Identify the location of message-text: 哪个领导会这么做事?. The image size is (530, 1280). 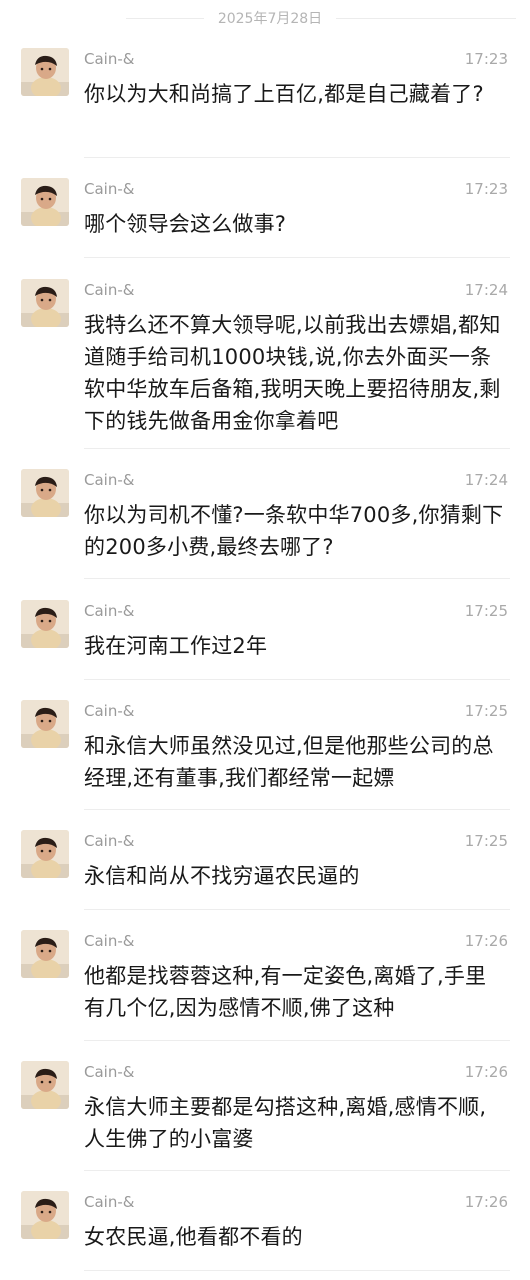
(185, 224).